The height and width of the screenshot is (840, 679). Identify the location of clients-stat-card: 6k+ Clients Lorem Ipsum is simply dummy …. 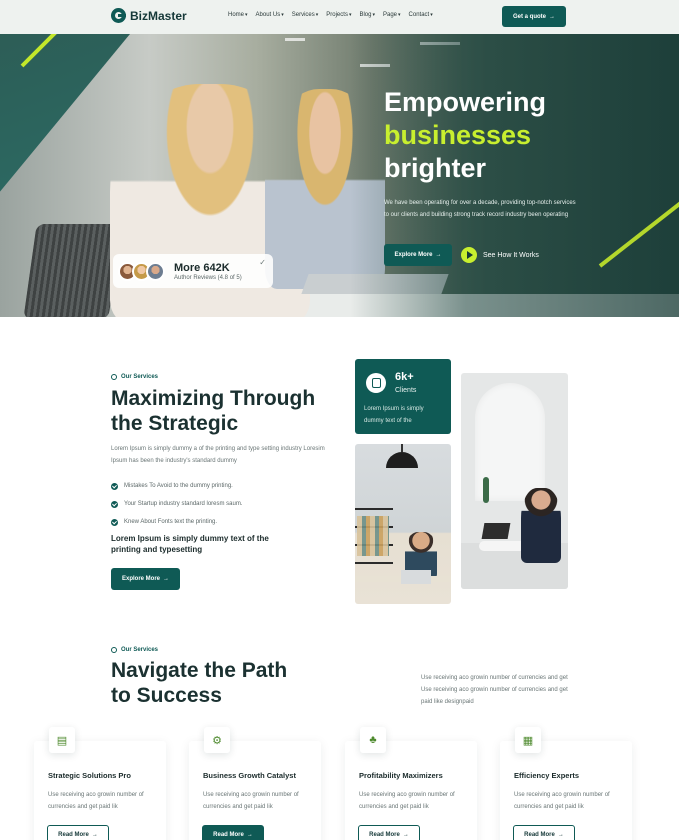
(403, 396).